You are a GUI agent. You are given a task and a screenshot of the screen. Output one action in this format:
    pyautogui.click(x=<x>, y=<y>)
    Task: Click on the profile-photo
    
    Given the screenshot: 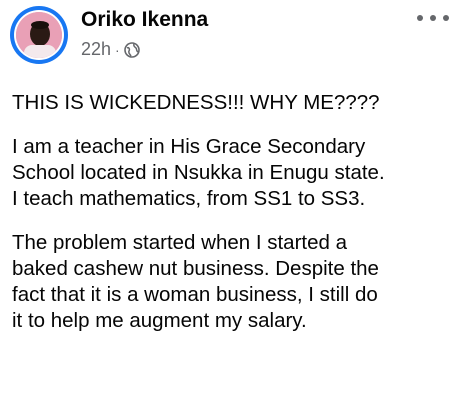 What is the action you would take?
    pyautogui.click(x=39, y=35)
    